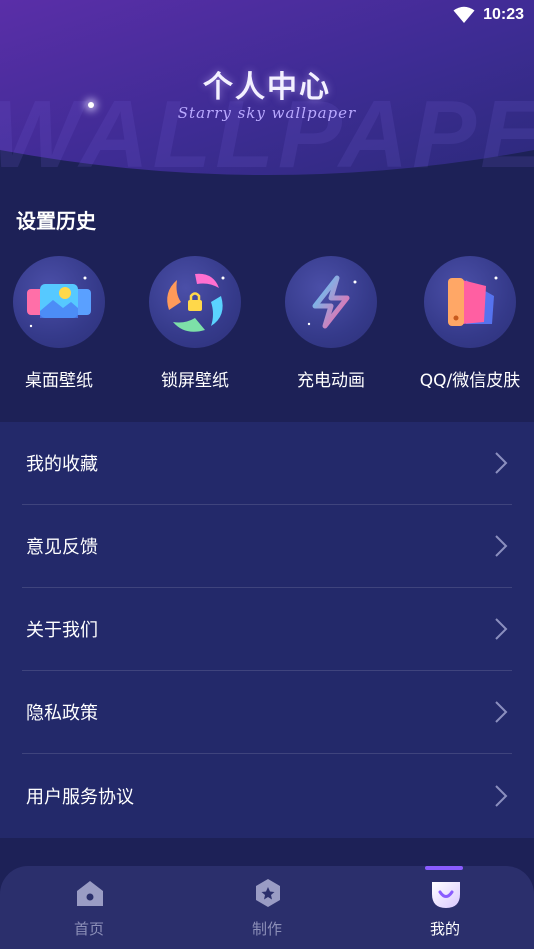  I want to click on menu-item-label: 用户服务协议, so click(80, 797).